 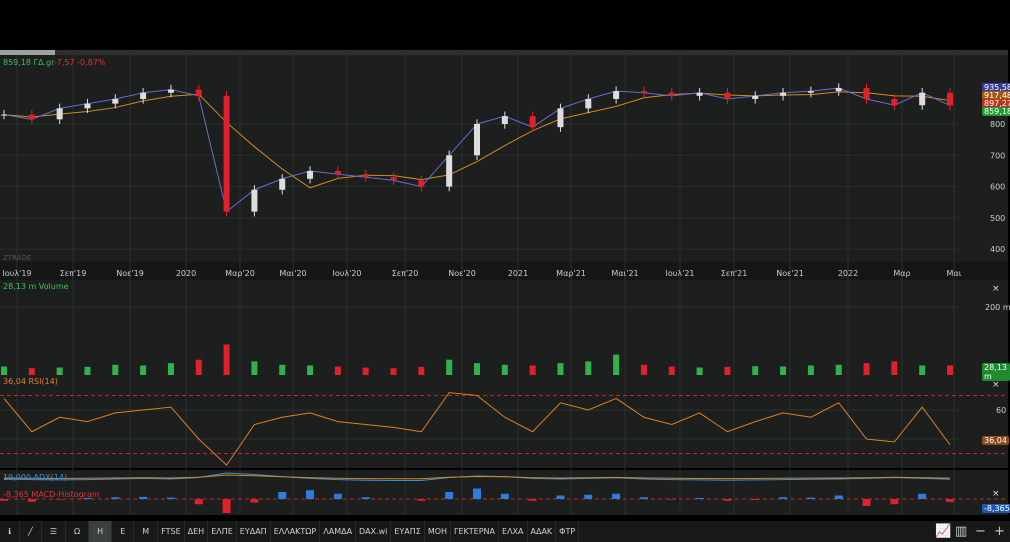 I want to click on close-macd-icon: ×, so click(x=996, y=494).